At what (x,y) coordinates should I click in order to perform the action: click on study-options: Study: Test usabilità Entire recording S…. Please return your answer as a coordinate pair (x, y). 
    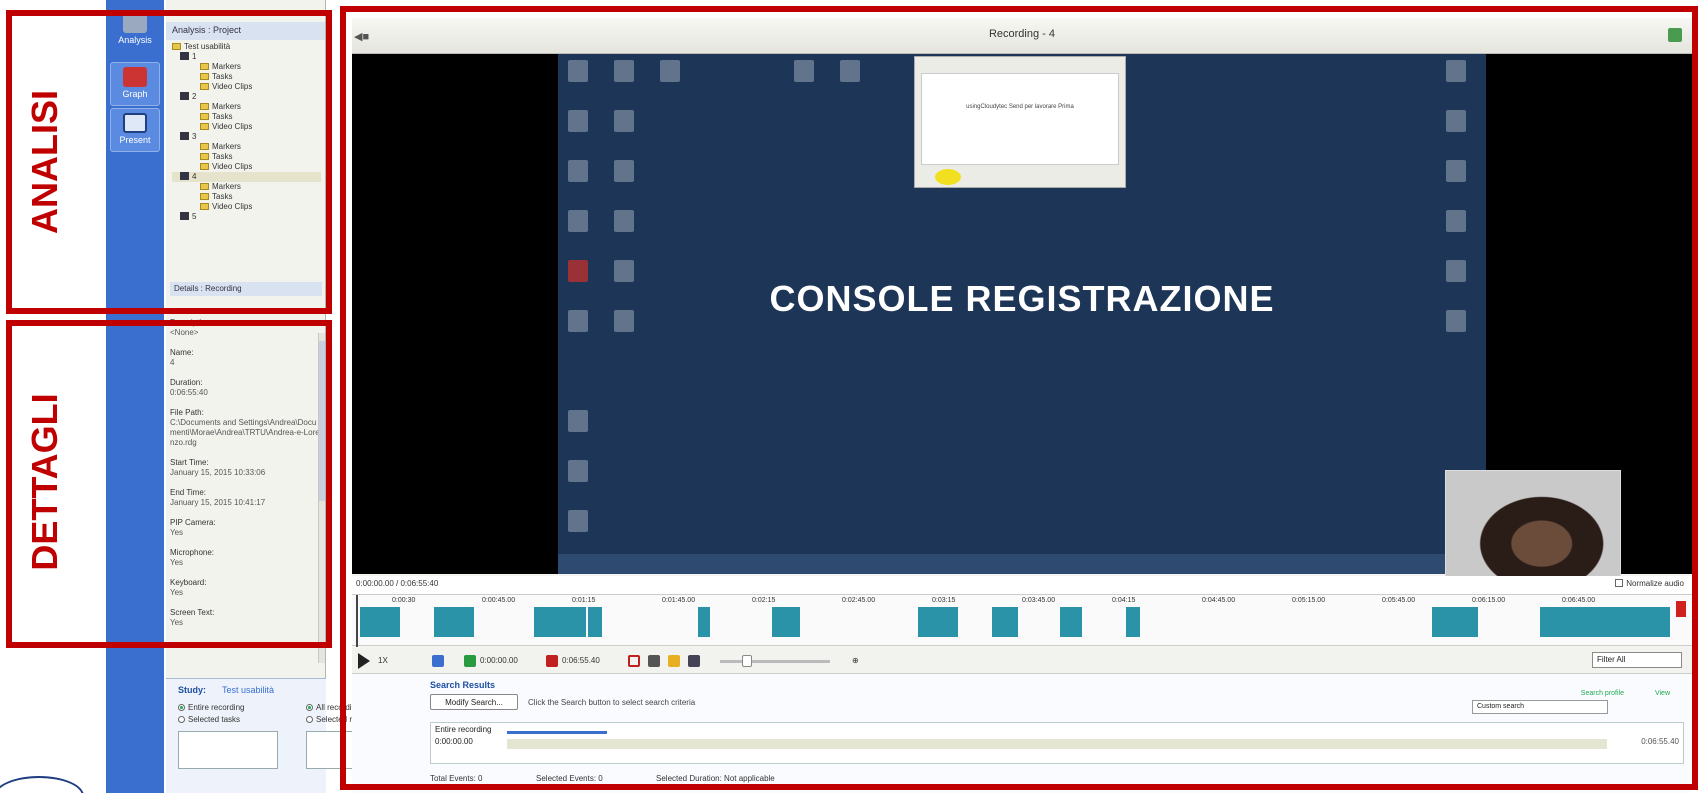
    Looking at the image, I should click on (286, 735).